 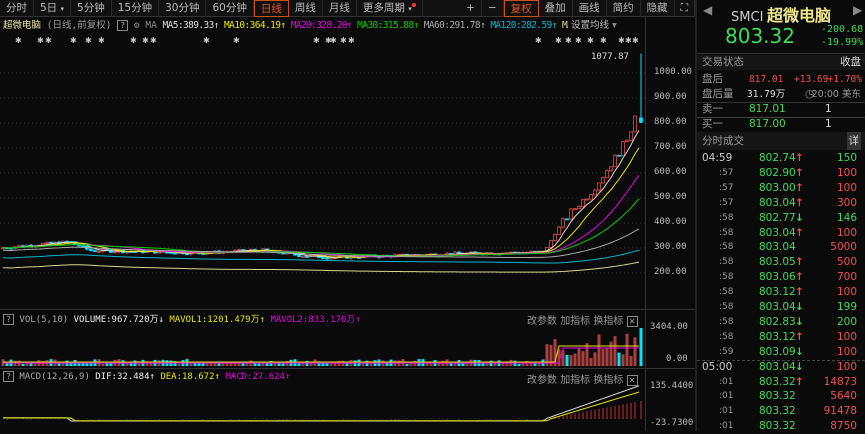 I want to click on after-hours-change: +13.69, so click(x=811, y=79).